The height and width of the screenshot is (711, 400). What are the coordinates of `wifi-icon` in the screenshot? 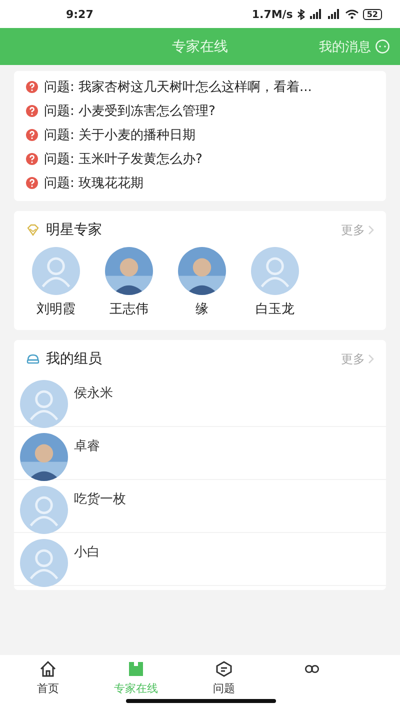 It's located at (351, 14).